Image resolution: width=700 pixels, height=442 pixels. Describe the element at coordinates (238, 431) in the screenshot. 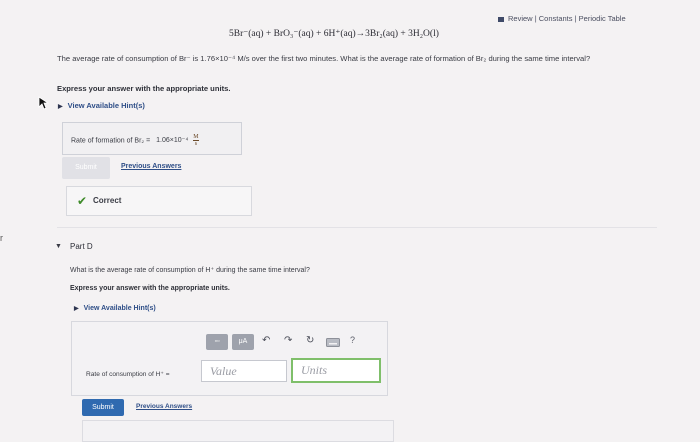

I see `feedback-box` at that location.